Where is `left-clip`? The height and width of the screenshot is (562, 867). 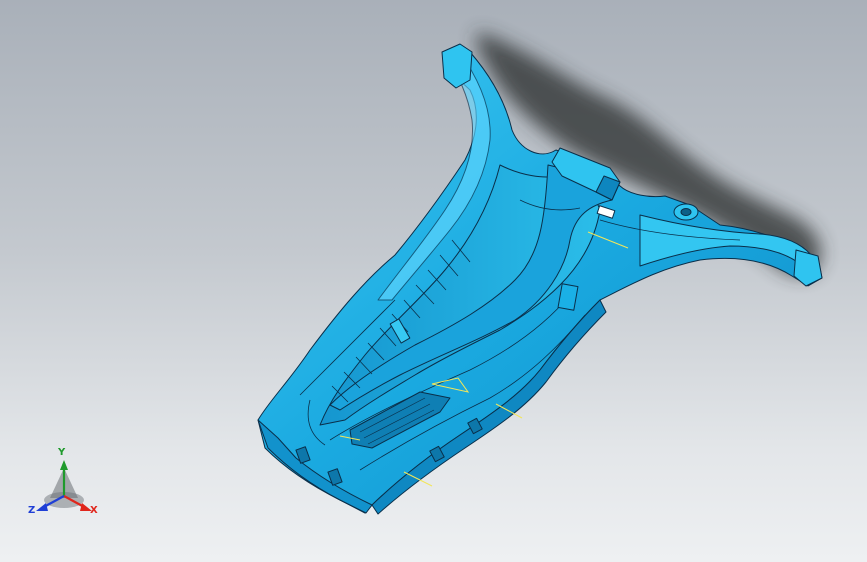 left-clip is located at coordinates (457, 66).